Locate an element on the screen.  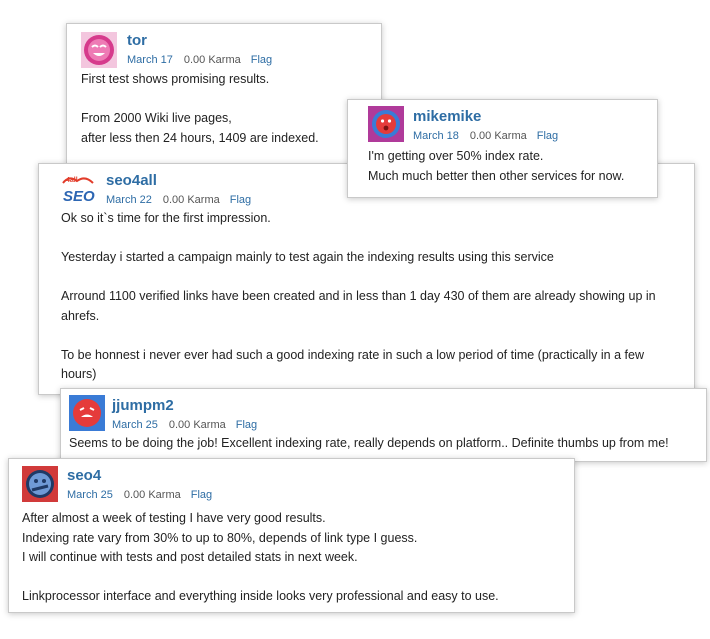
comment-line: I'm getting over 50% index rate. is located at coordinates (456, 156).